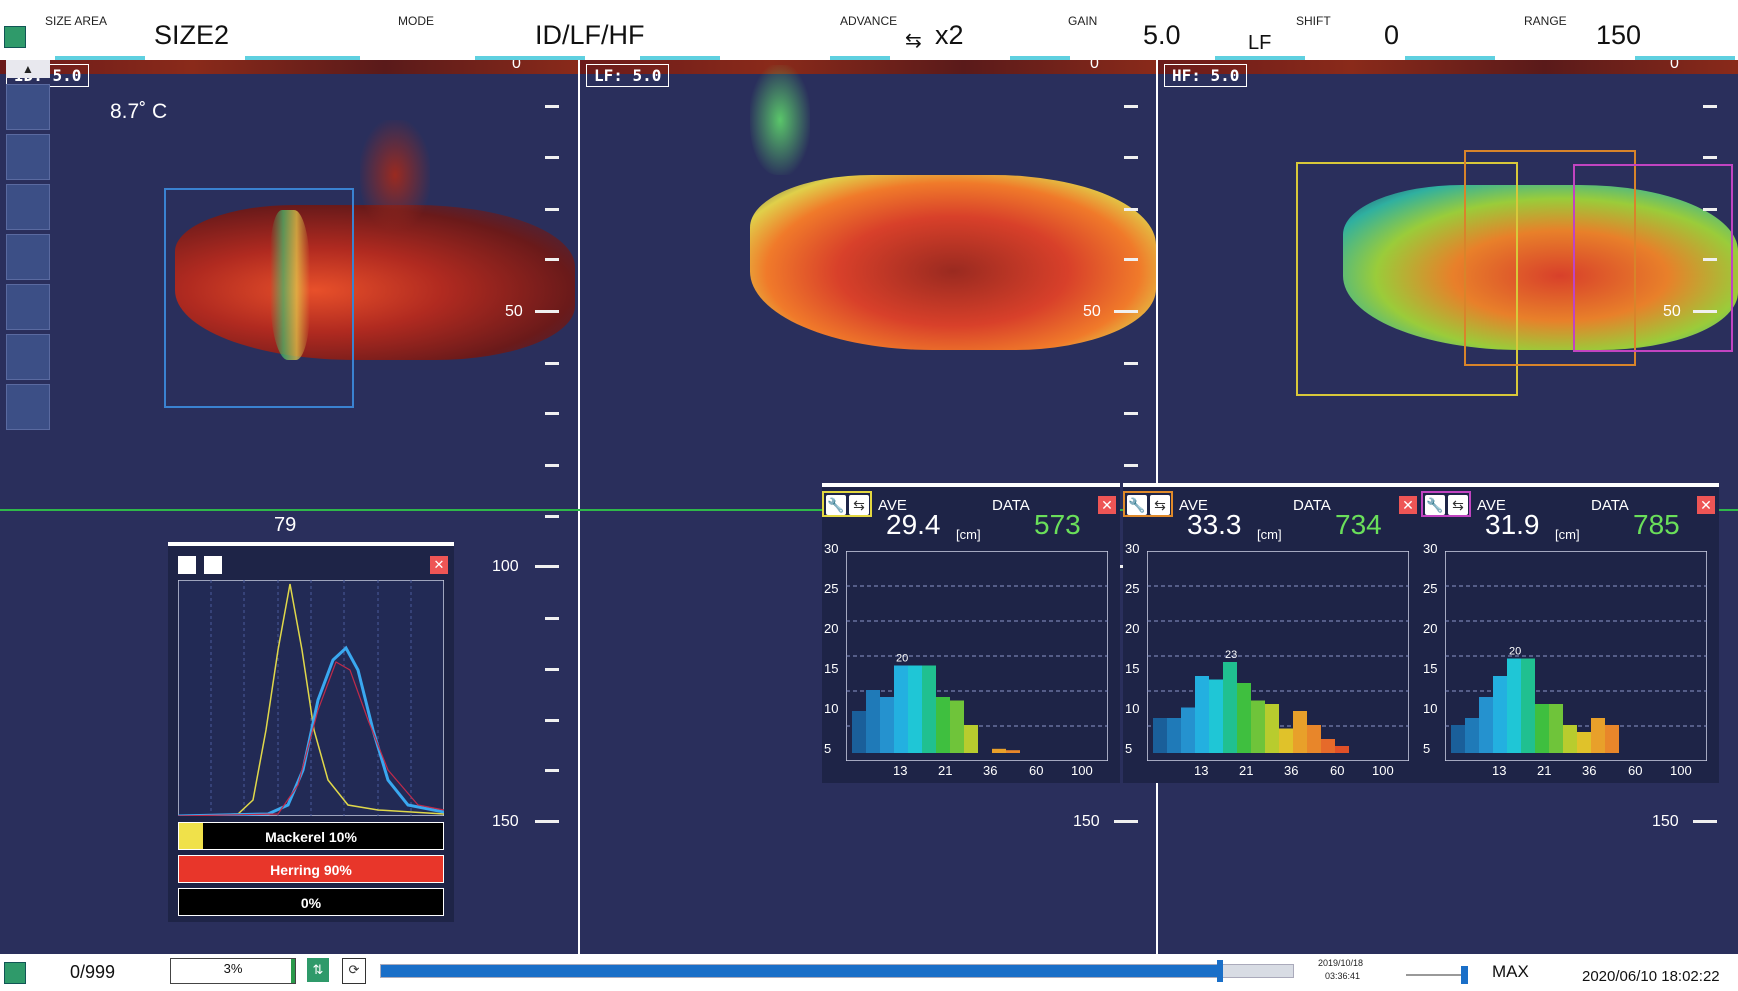  Describe the element at coordinates (28, 207) in the screenshot. I see `bar-chart-icon` at that location.